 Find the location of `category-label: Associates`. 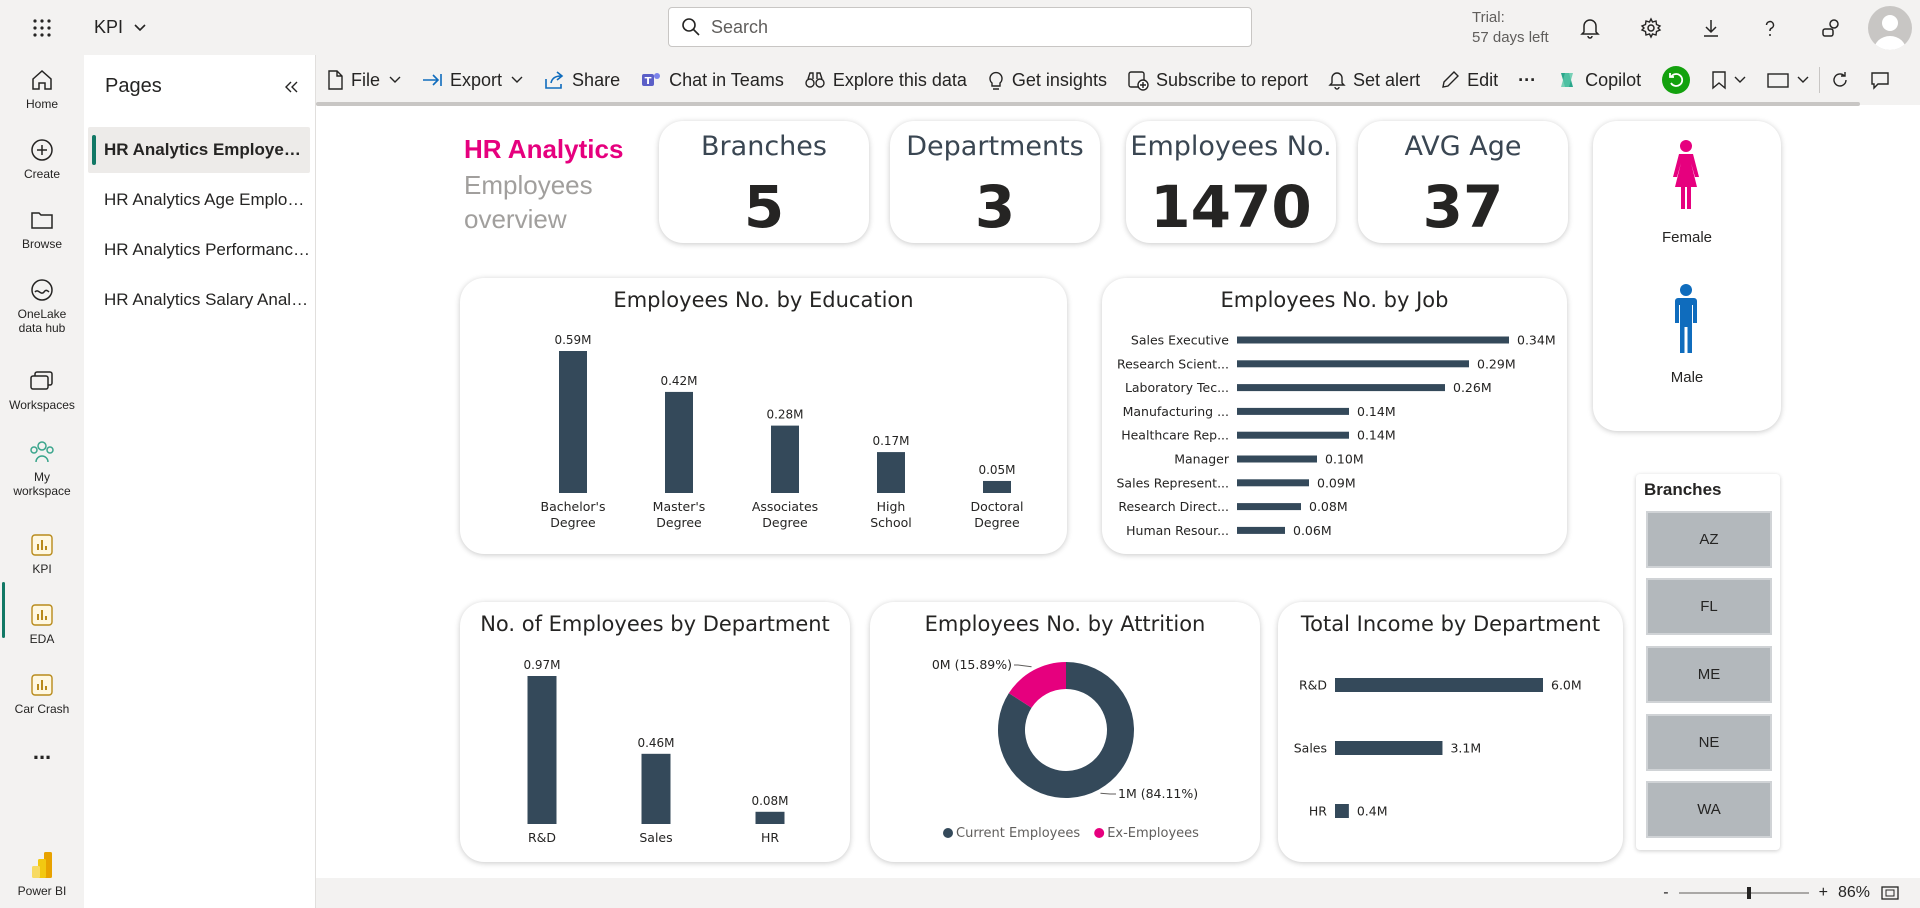

category-label: Associates is located at coordinates (785, 506).